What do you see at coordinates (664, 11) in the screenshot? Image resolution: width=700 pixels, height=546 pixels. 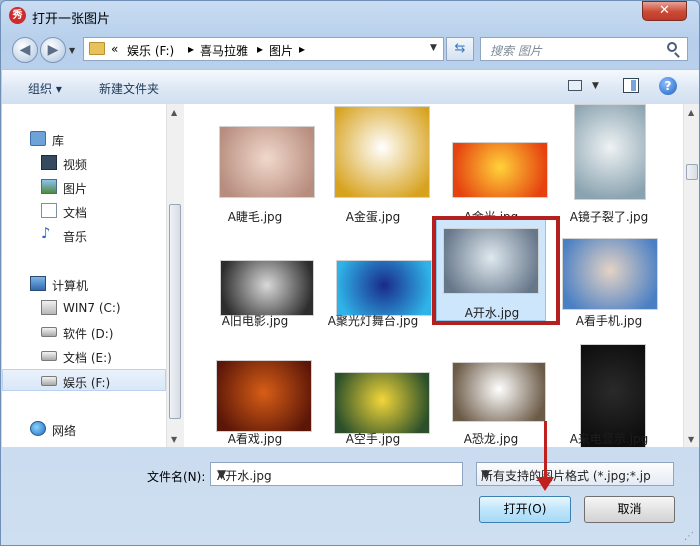 I see `close-button: ✕` at bounding box center [664, 11].